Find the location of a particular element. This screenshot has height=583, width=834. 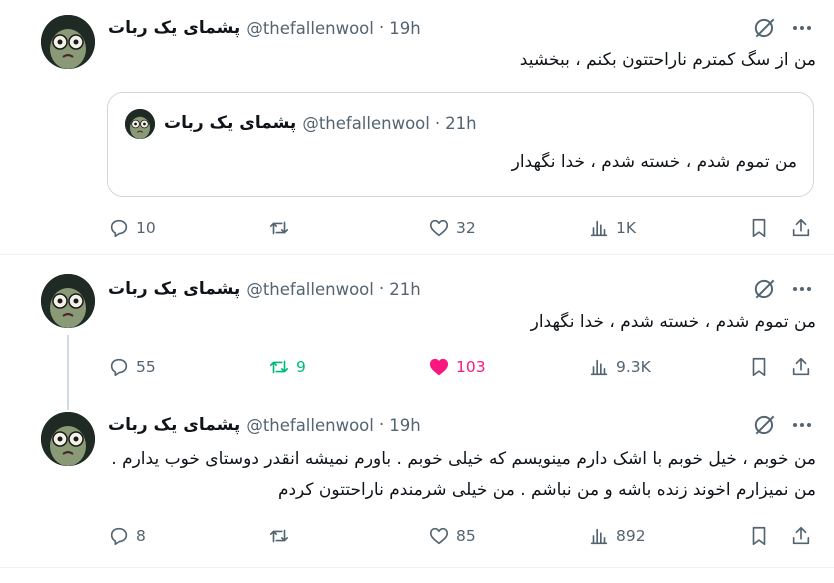

tweet-header: پشمای یک ربات @thefallenwool · 21h is located at coordinates (264, 289).